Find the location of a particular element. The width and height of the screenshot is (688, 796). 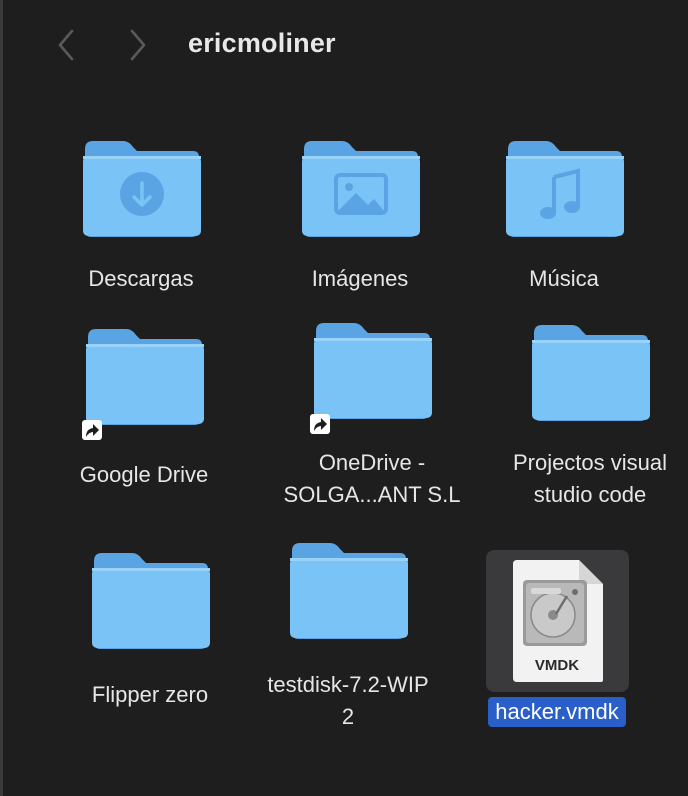

item-label: testdisk-7.2-WIP 2 is located at coordinates (347, 701).